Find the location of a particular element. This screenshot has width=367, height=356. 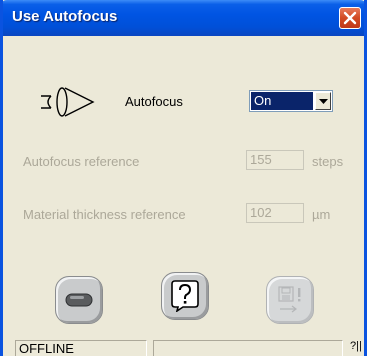

question-icon is located at coordinates (185, 296).